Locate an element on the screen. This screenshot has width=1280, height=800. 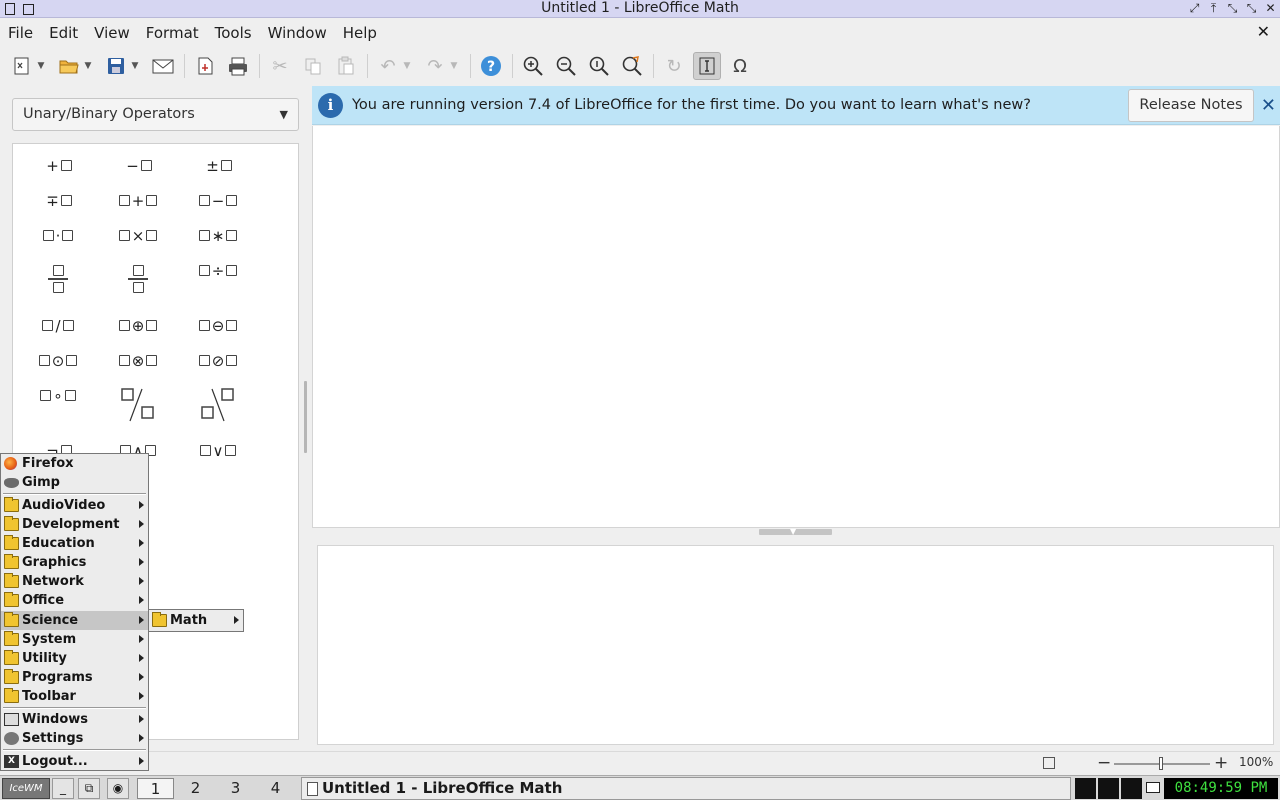
element-item: × is located at coordinates (138, 235).